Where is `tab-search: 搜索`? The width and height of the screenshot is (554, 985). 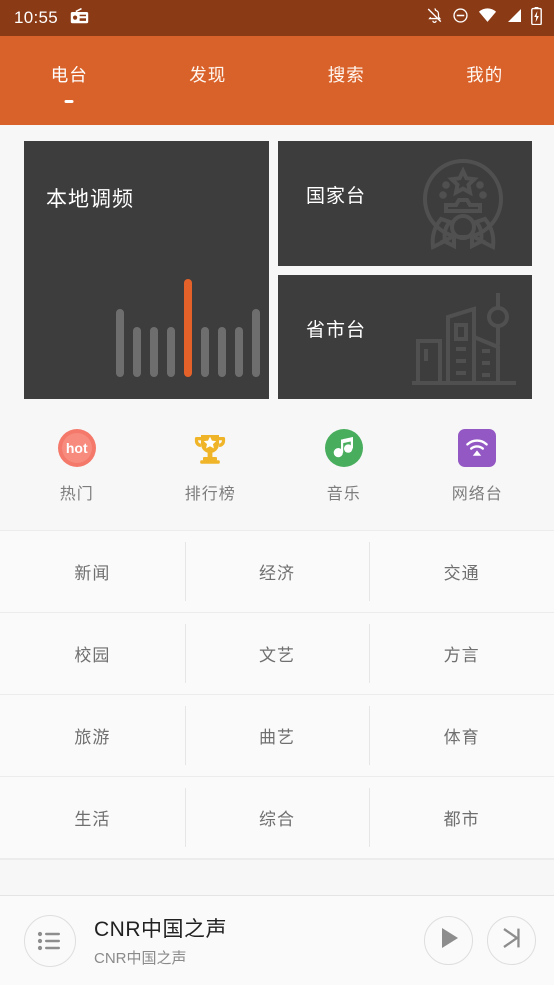 tab-search: 搜索 is located at coordinates (346, 74).